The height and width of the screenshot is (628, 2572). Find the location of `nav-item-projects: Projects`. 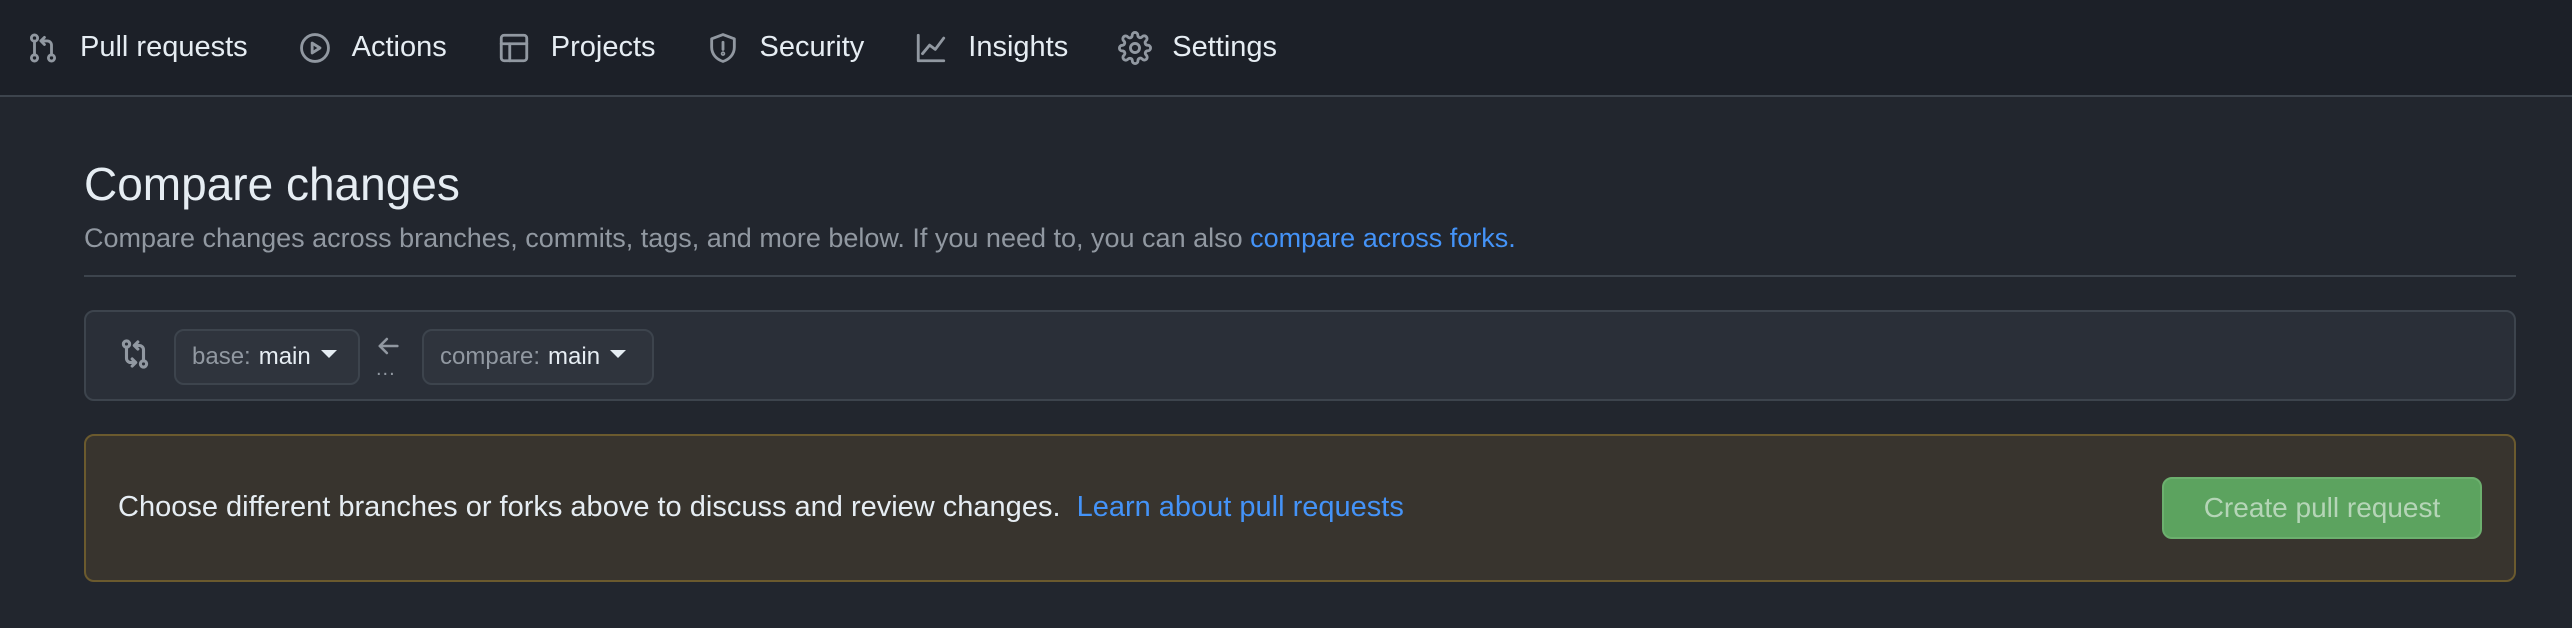

nav-item-projects: Projects is located at coordinates (588, 48).